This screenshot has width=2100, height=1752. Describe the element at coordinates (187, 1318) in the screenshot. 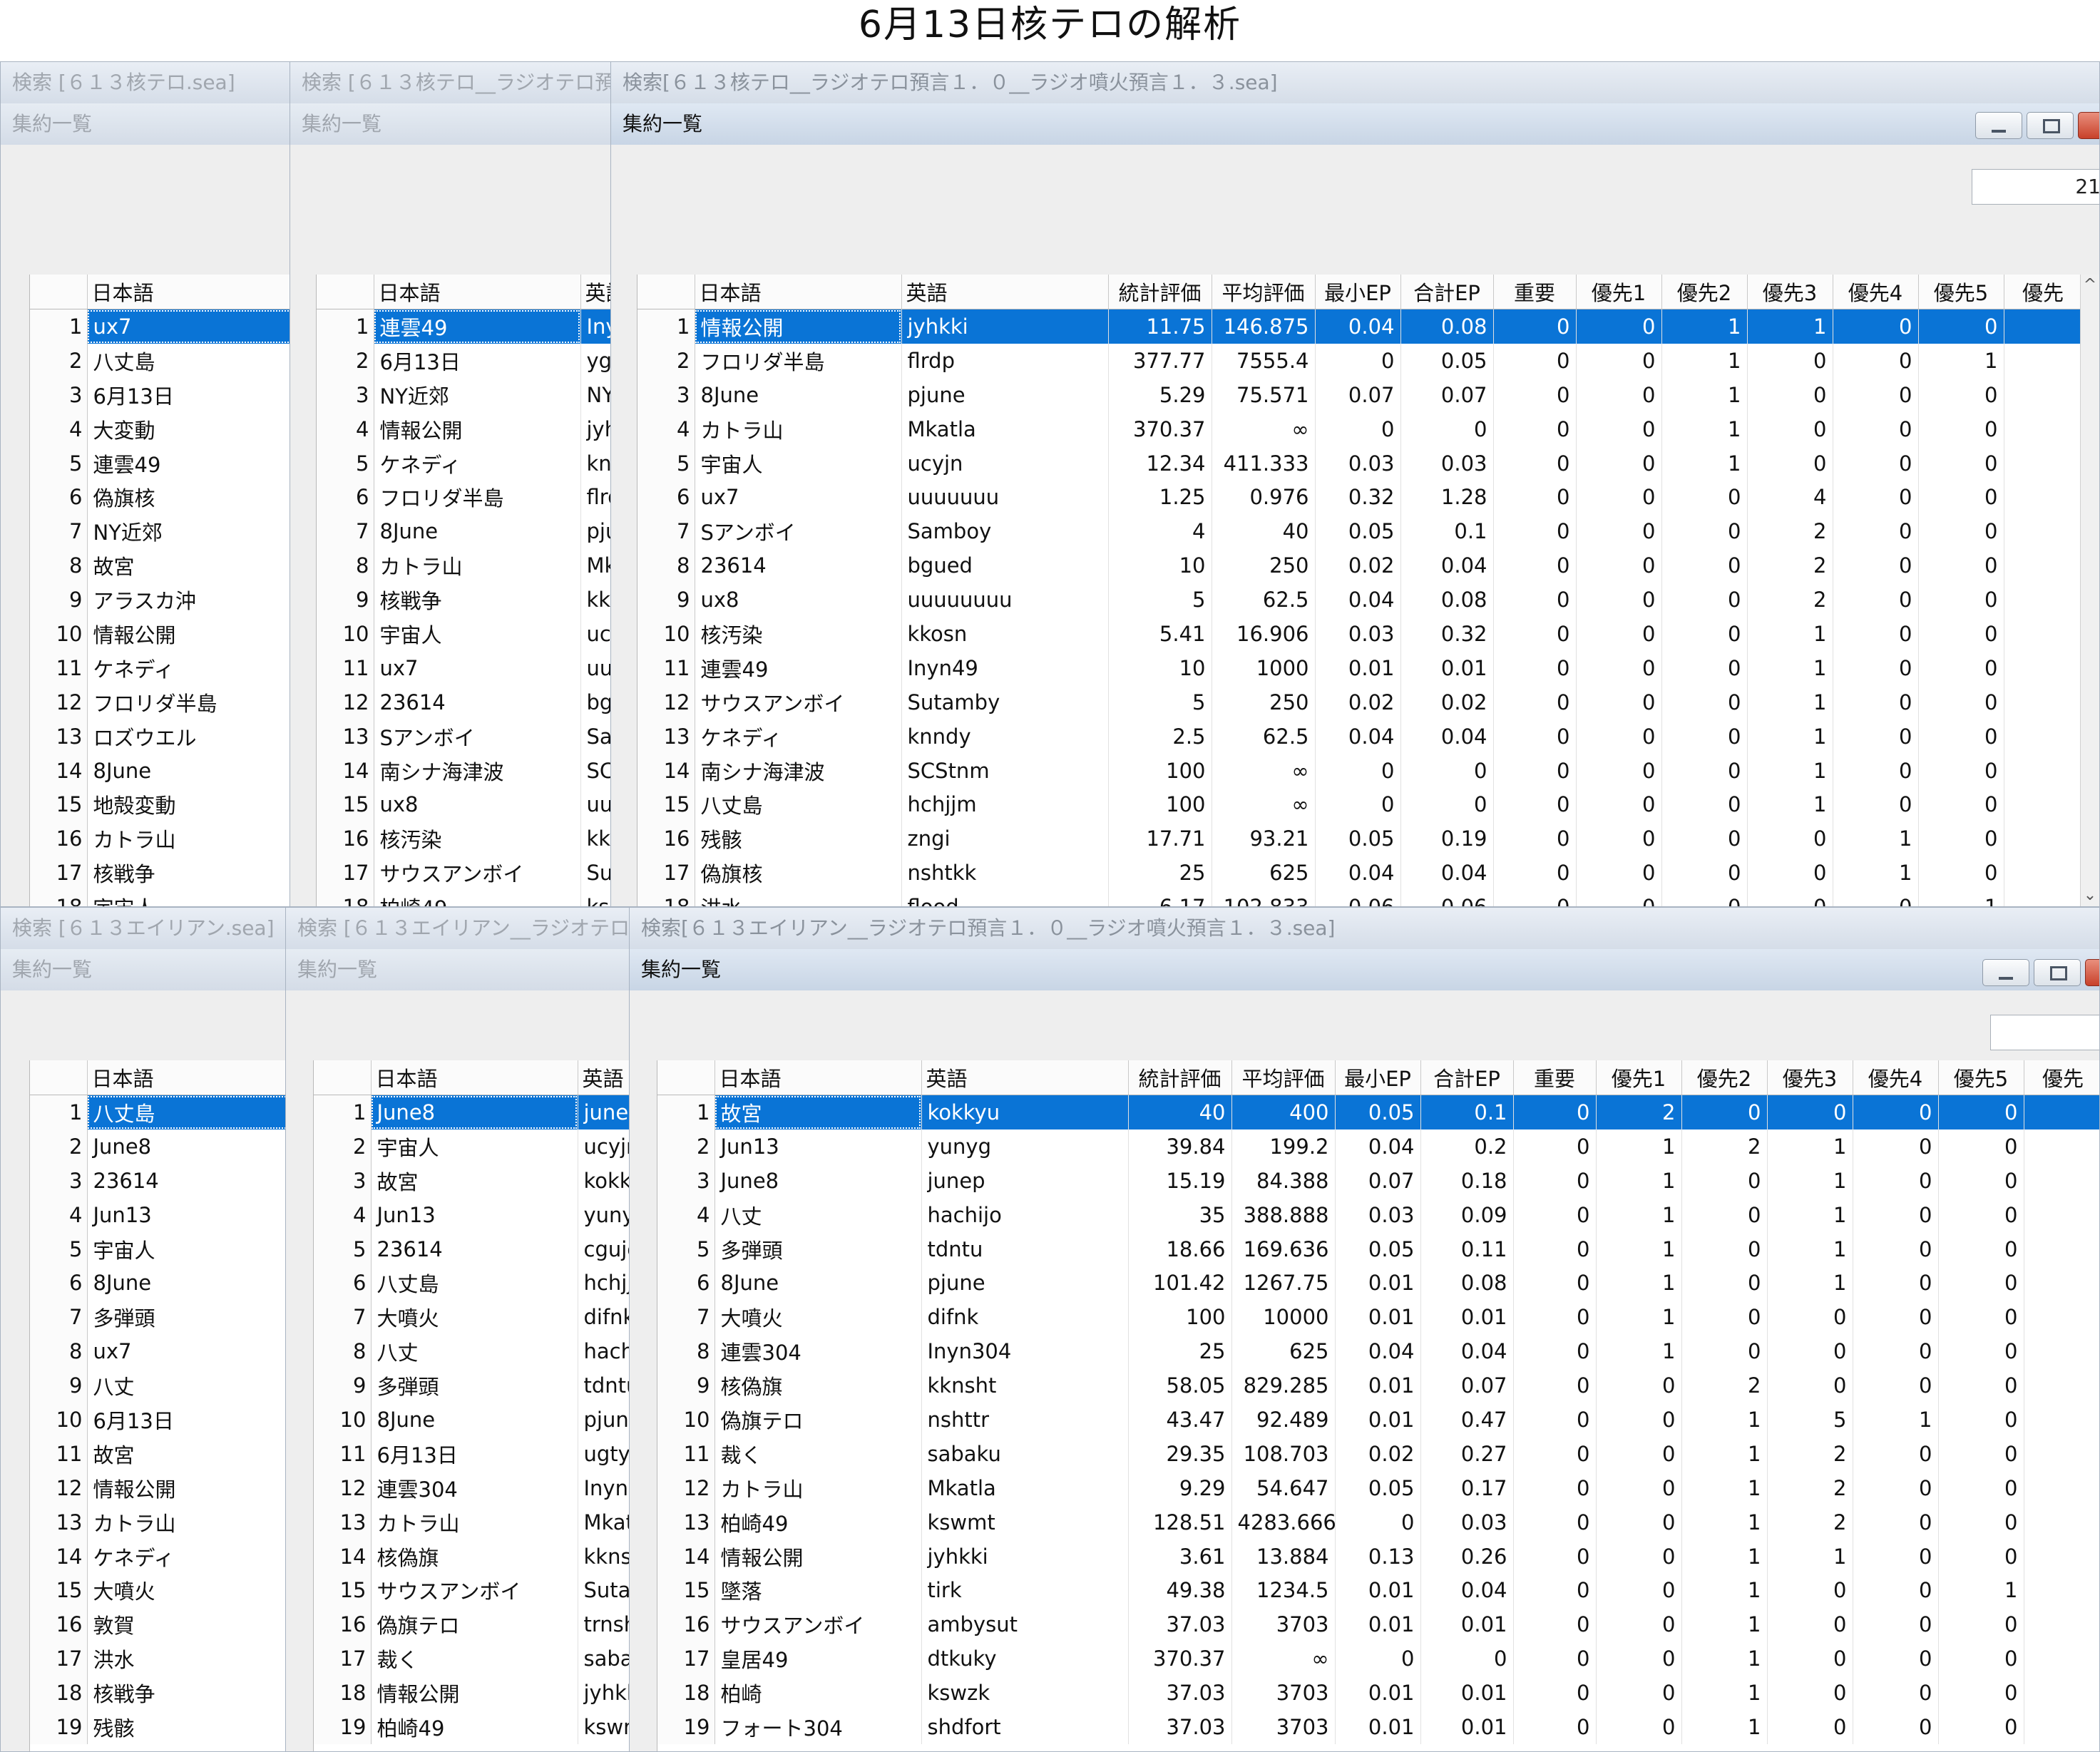

I see `cell-japanese: 多弾頭` at that location.